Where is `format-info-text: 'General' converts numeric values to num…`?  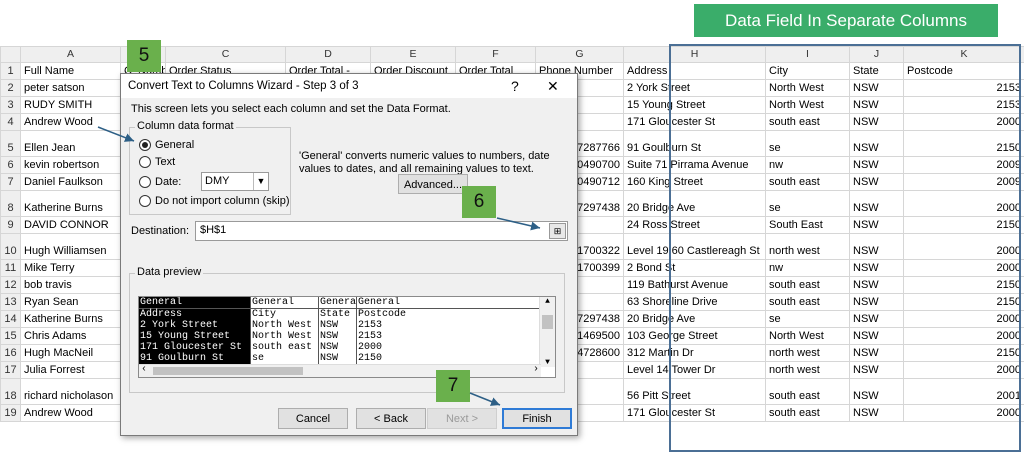 format-info-text: 'General' converts numeric values to num… is located at coordinates (424, 162).